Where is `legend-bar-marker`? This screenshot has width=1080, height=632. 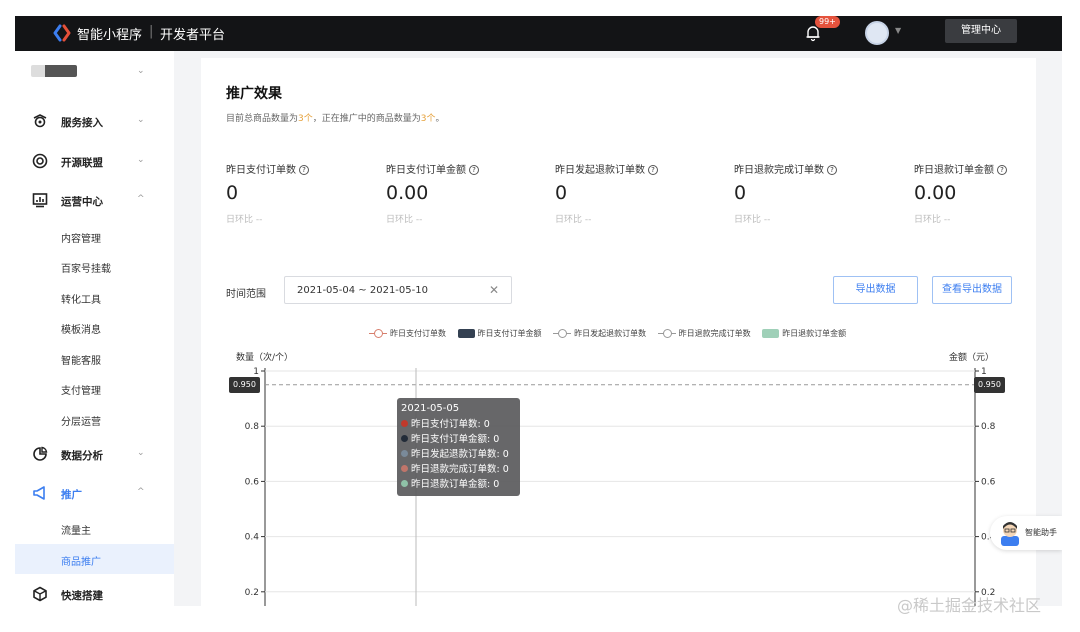 legend-bar-marker is located at coordinates (466, 333).